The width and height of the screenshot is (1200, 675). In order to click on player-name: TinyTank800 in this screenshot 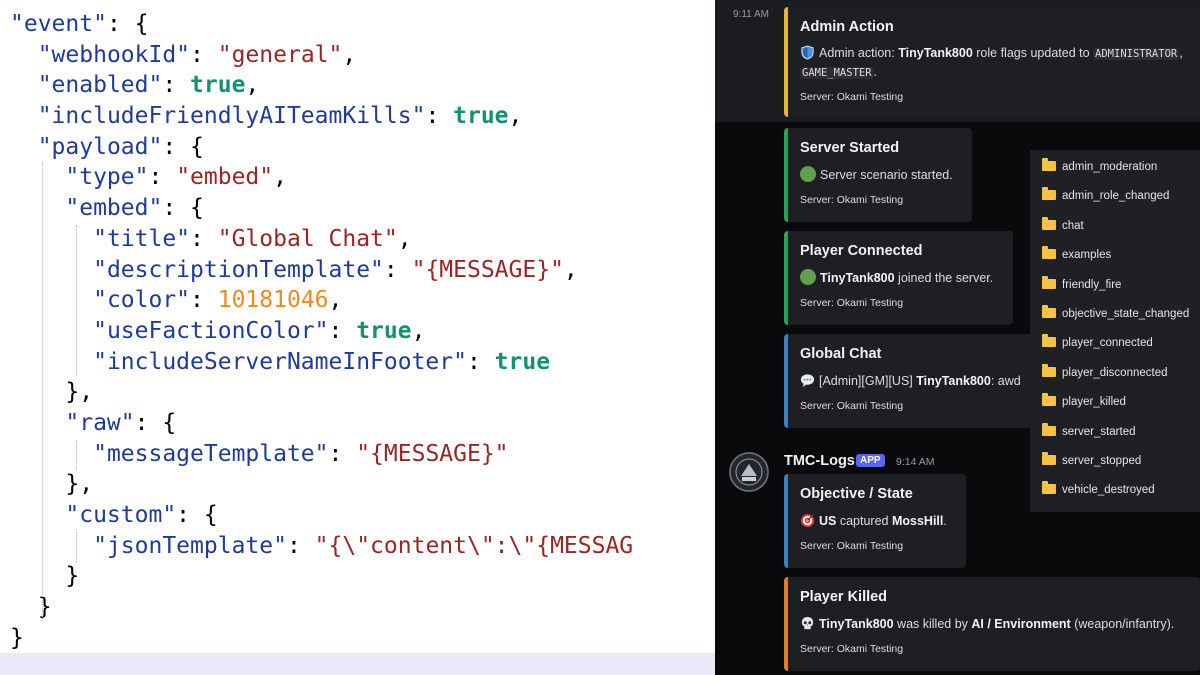, I will do `click(953, 381)`.